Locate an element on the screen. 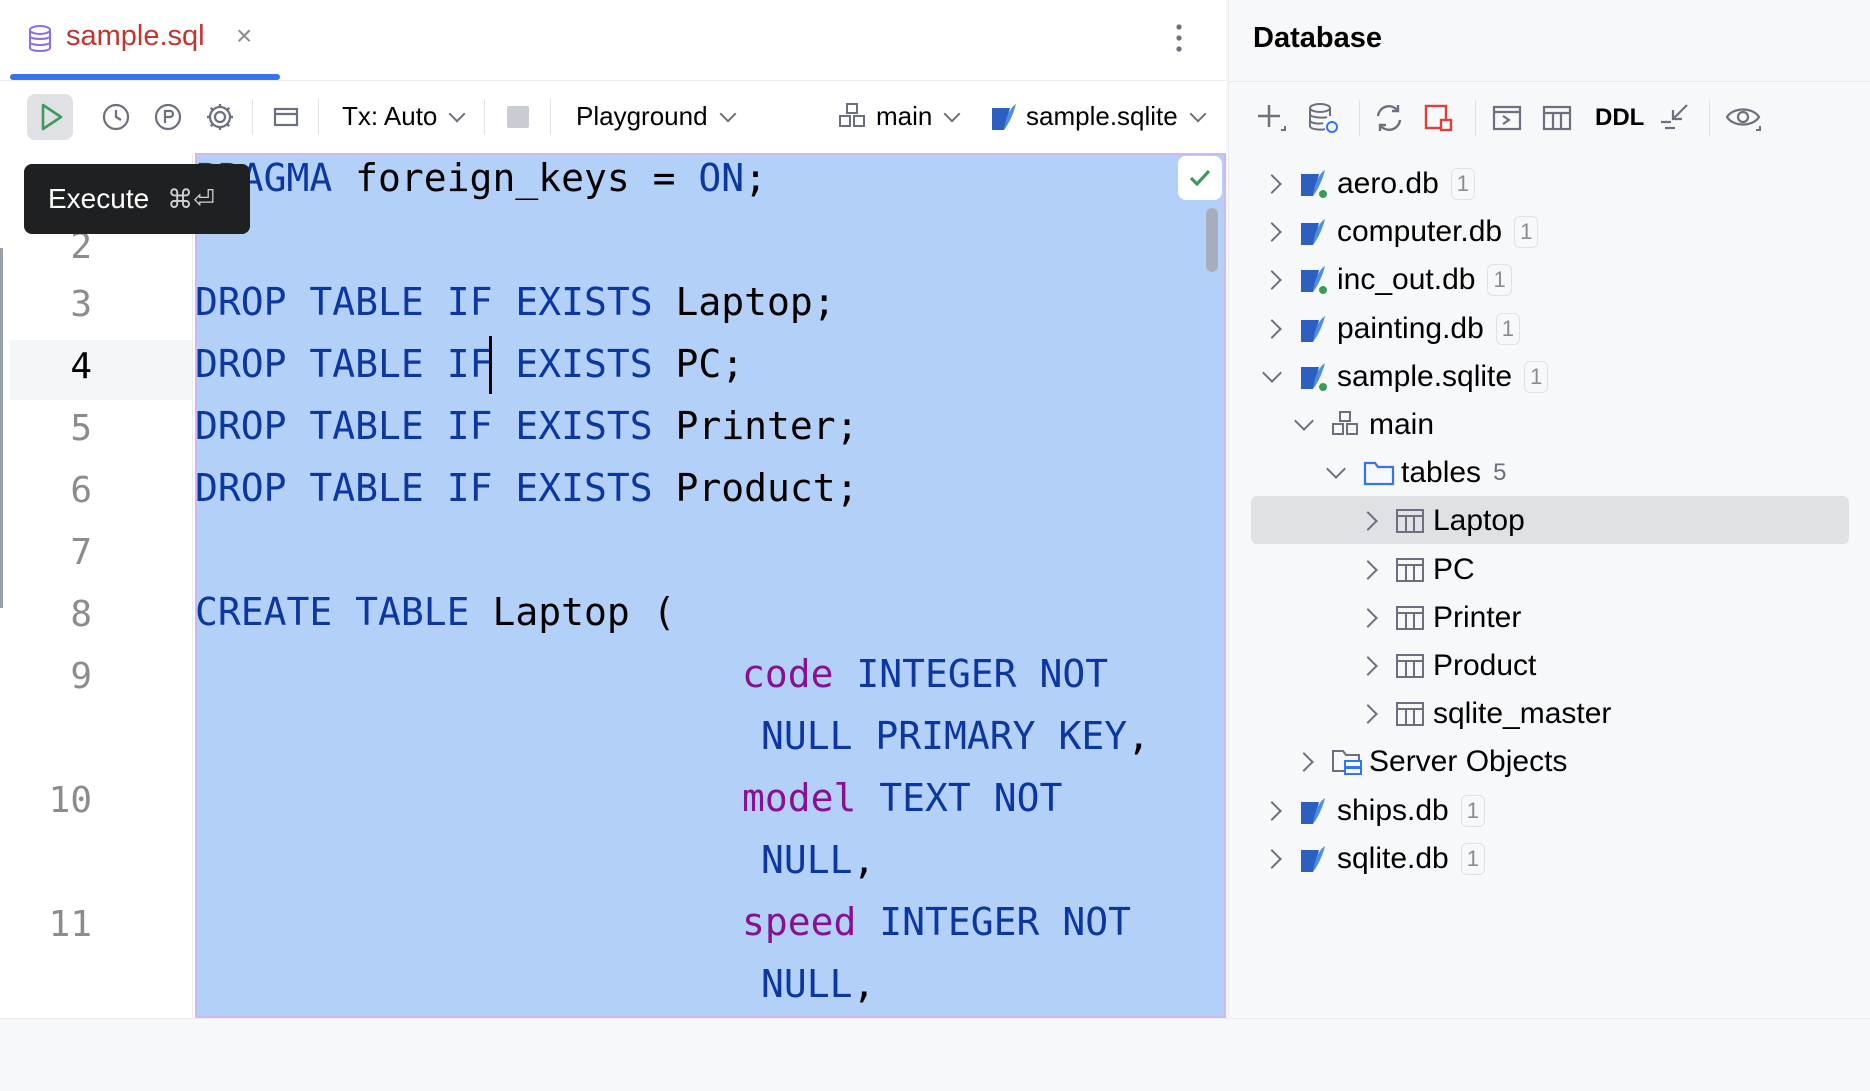 The image size is (1870, 1091). view-options-button is located at coordinates (1743, 118).